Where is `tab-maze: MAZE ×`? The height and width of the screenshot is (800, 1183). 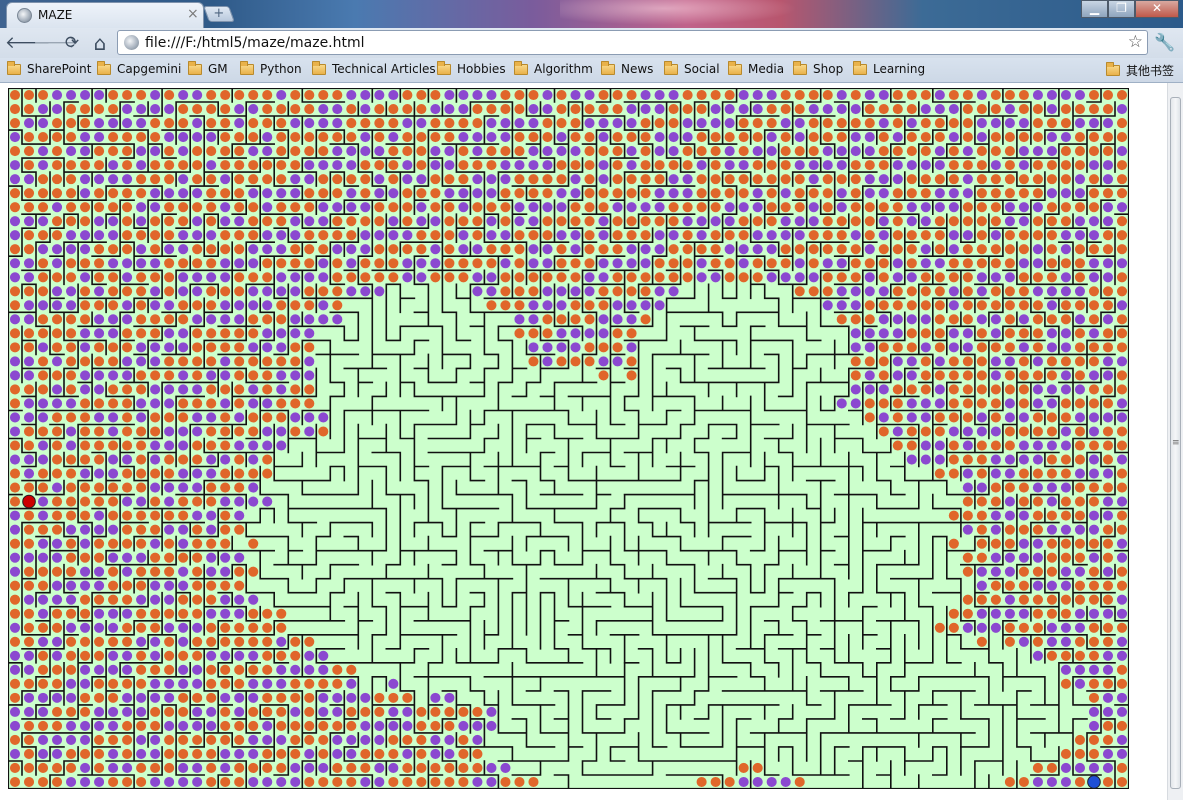 tab-maze: MAZE × is located at coordinates (105, 15).